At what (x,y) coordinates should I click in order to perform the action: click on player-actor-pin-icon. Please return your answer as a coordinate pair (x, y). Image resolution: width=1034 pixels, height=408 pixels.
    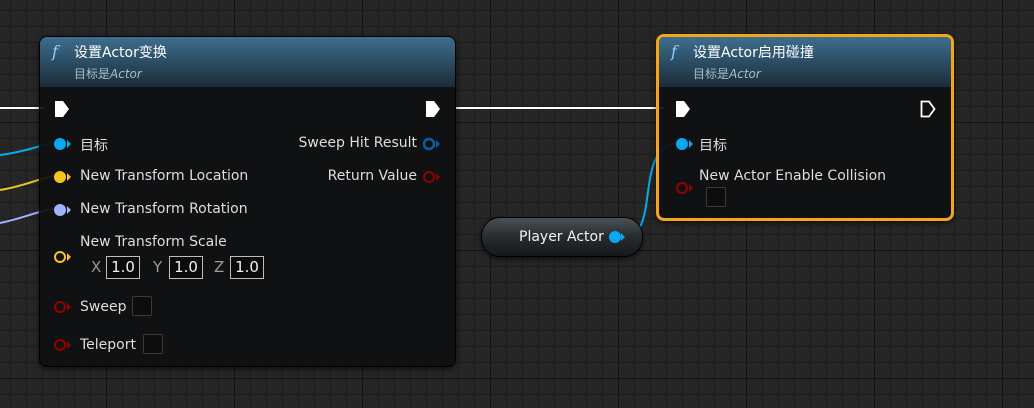
    Looking at the image, I should click on (617, 237).